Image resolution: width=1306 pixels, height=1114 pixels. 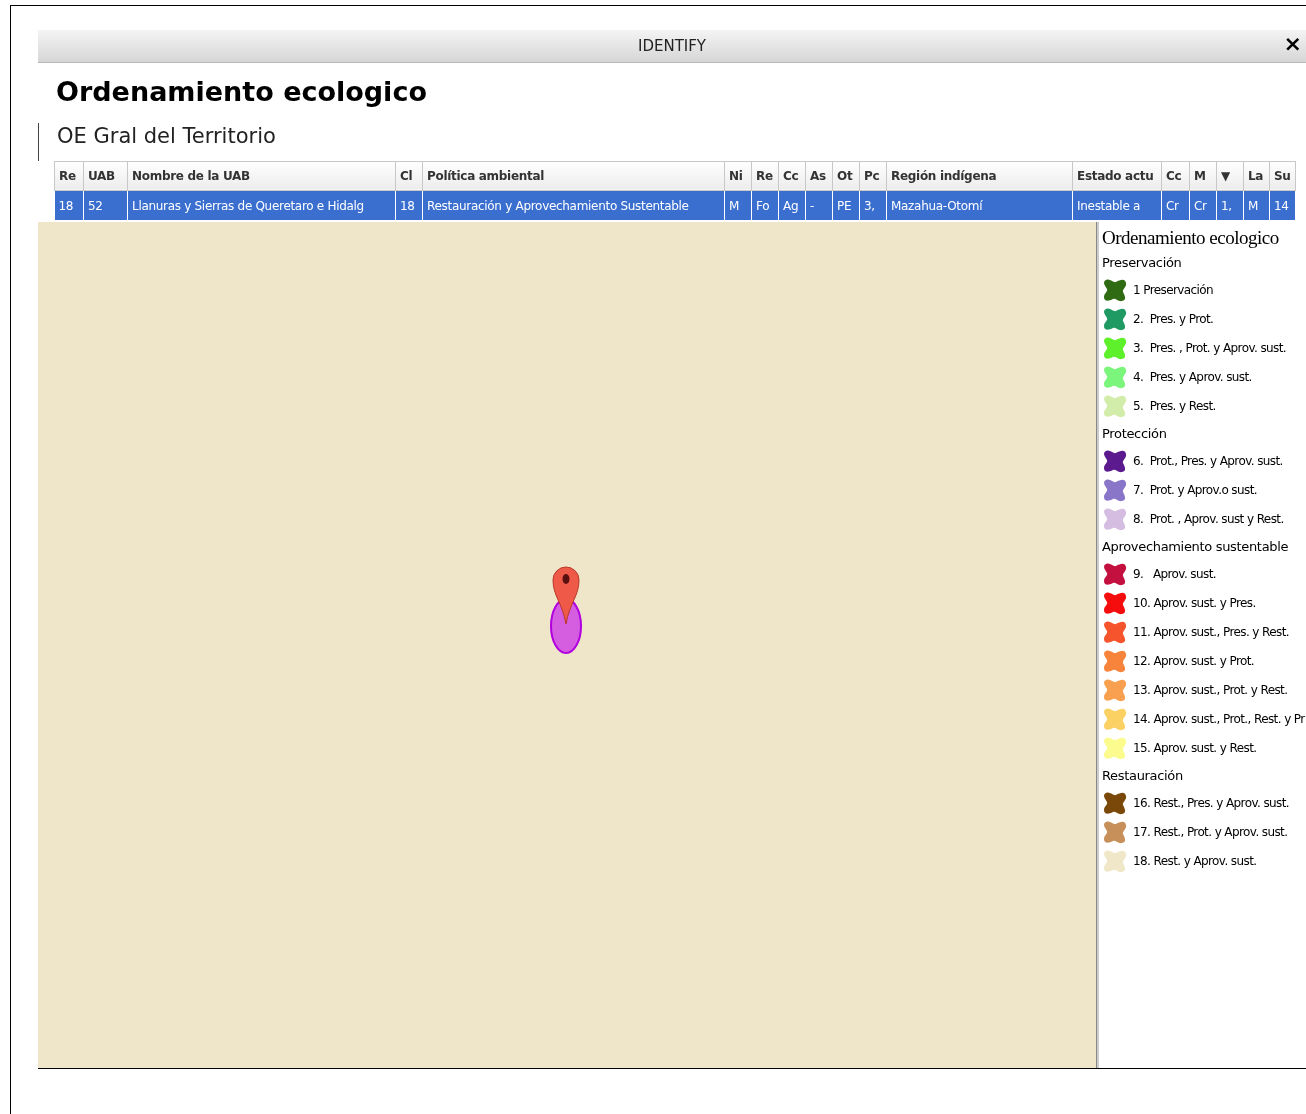 What do you see at coordinates (873, 205) in the screenshot?
I see `table-cell: 3,` at bounding box center [873, 205].